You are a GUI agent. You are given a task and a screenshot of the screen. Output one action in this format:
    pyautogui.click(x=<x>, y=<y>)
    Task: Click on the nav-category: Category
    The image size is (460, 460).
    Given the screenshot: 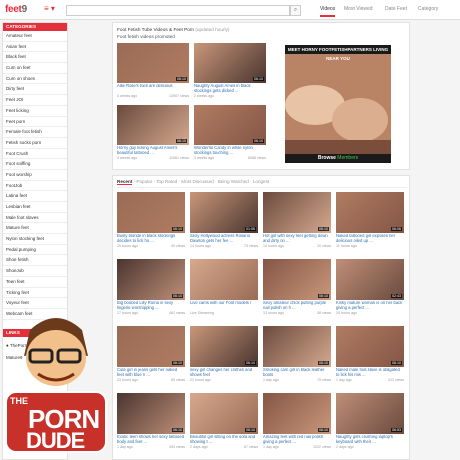 What is the action you would take?
    pyautogui.click(x=428, y=9)
    